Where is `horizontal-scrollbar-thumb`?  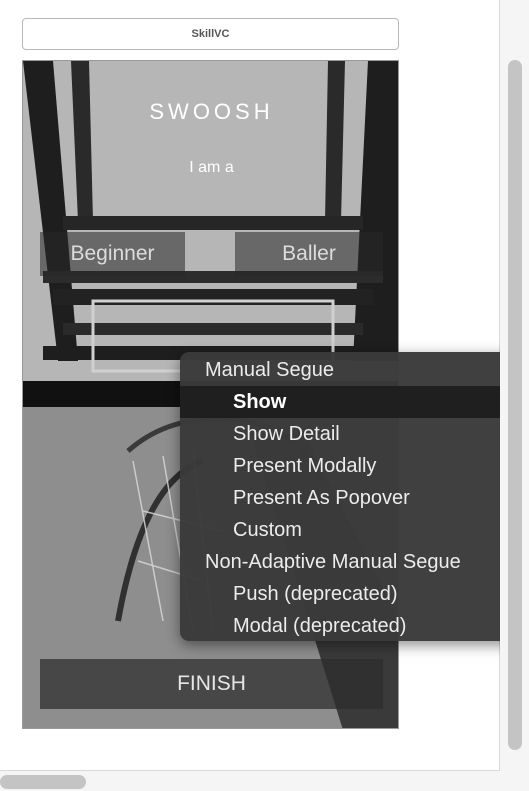
horizontal-scrollbar-thumb is located at coordinates (43, 782).